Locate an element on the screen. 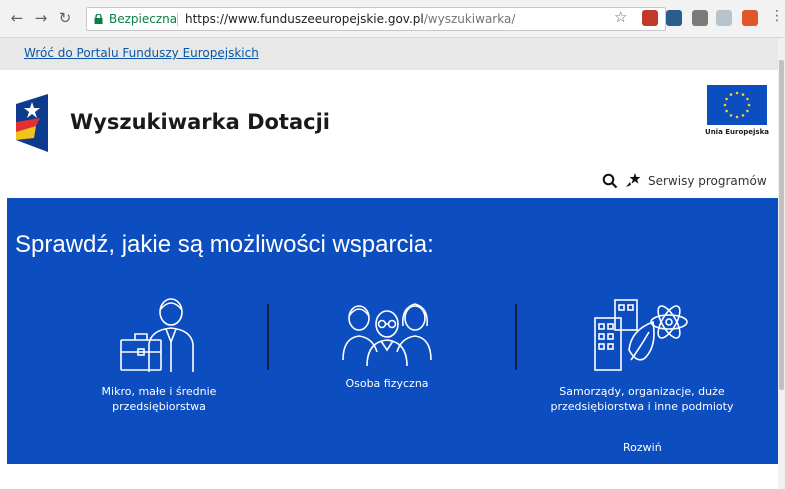 The width and height of the screenshot is (785, 489). card-label-line1: Samorządy, organizacje, duże is located at coordinates (642, 391).